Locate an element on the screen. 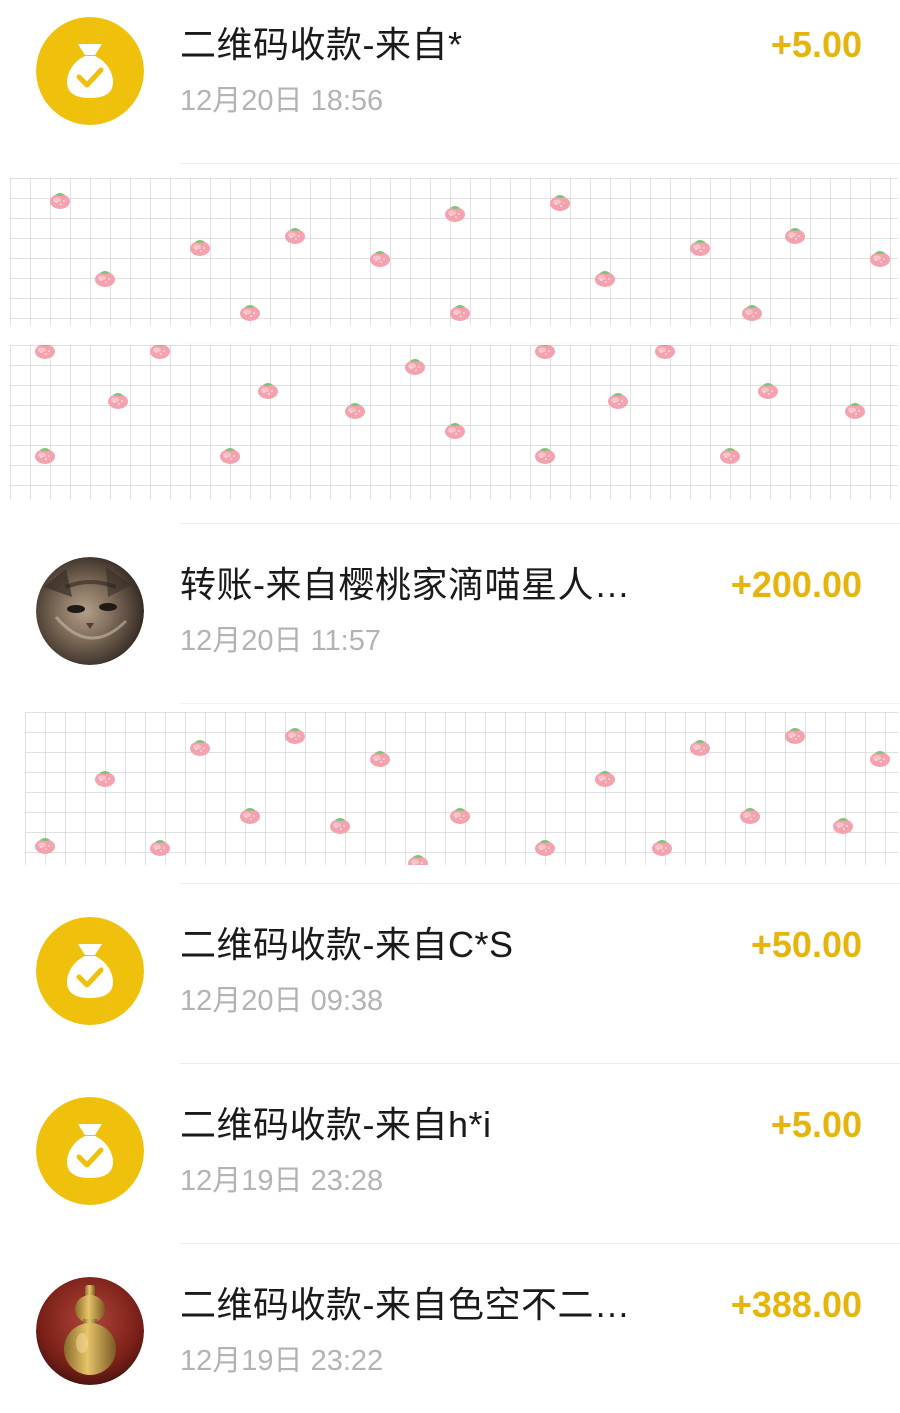 This screenshot has width=900, height=1413. transaction-row: 二维码收款-来自h*i 12月19日 23:28 +5.00 is located at coordinates (450, 1153).